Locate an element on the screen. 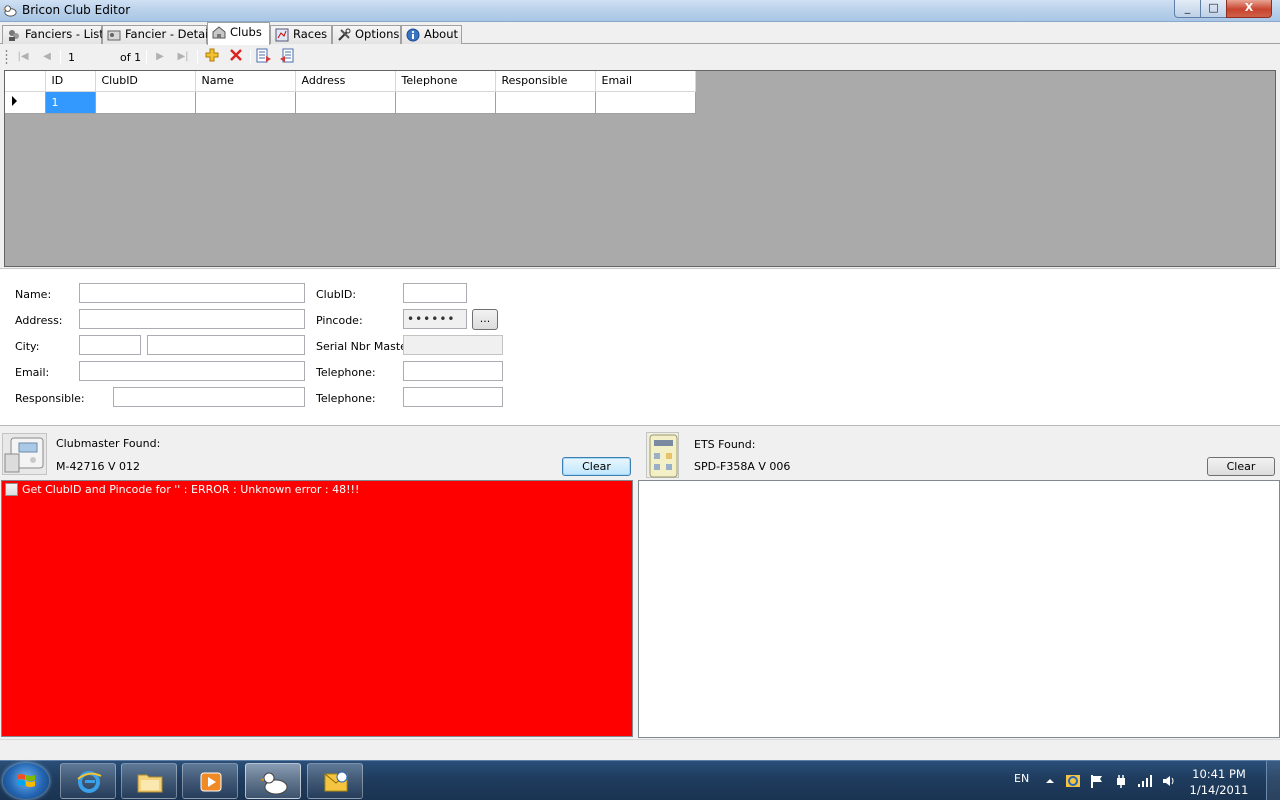 The width and height of the screenshot is (1280, 800). column-header-name: Name is located at coordinates (245, 81).